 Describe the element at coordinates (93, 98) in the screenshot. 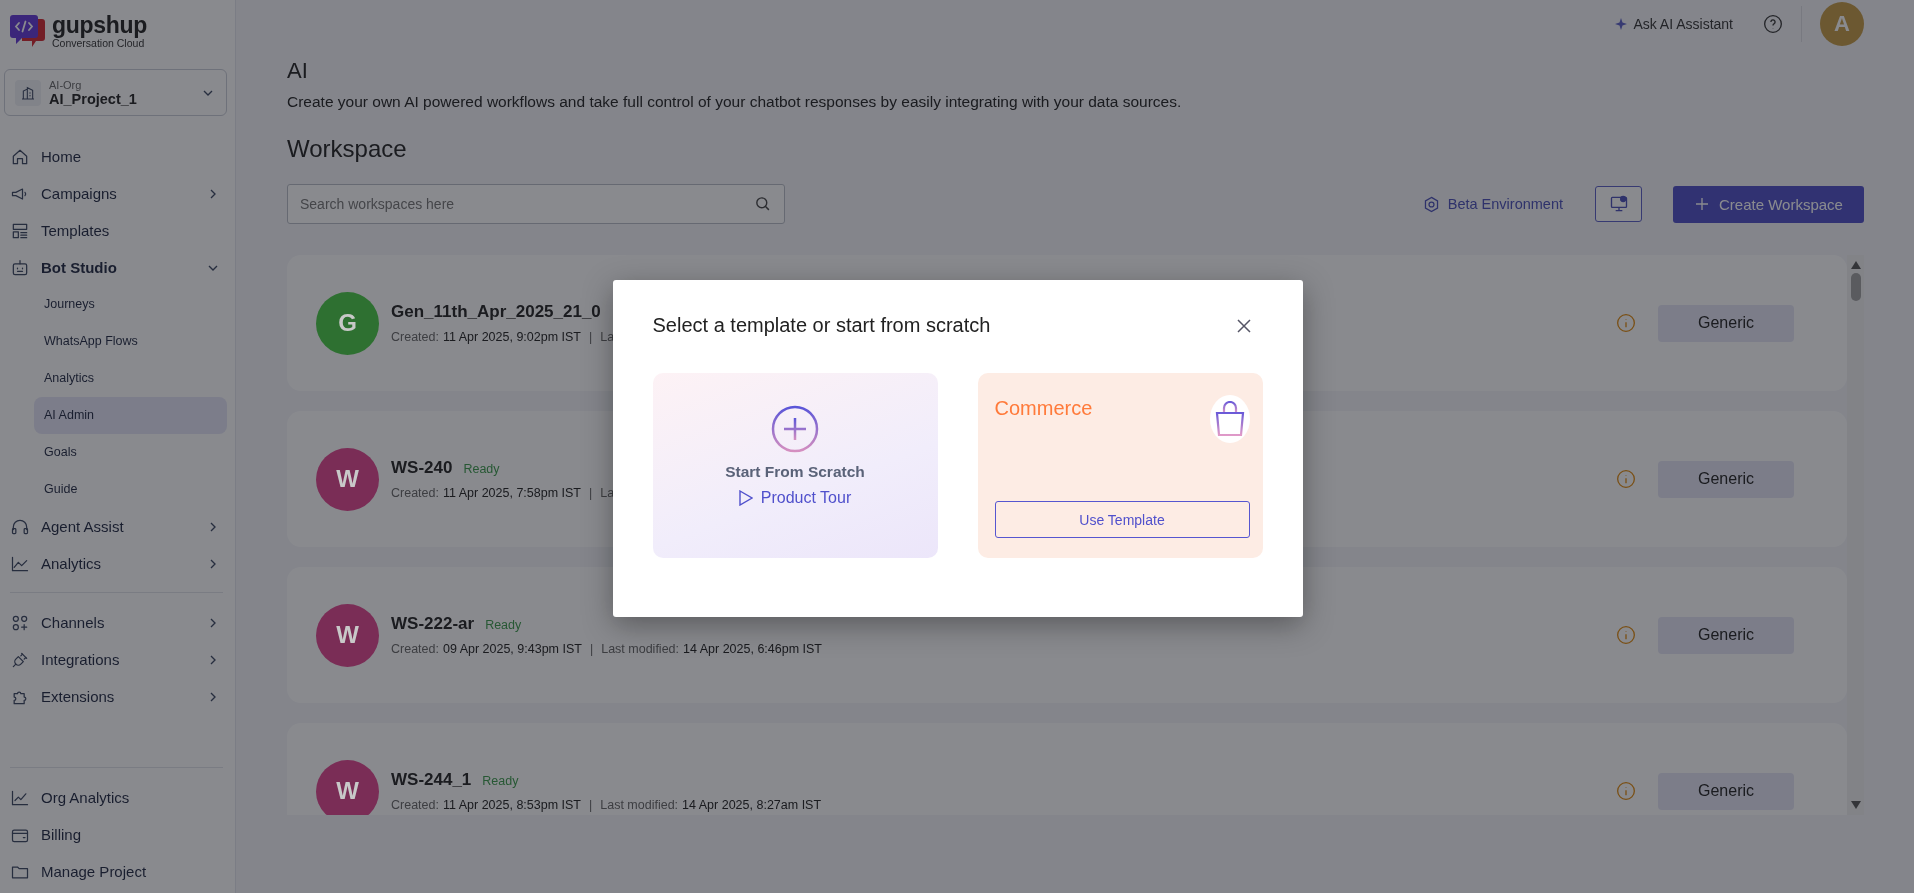

I see `project-name: AI_Project_1` at that location.